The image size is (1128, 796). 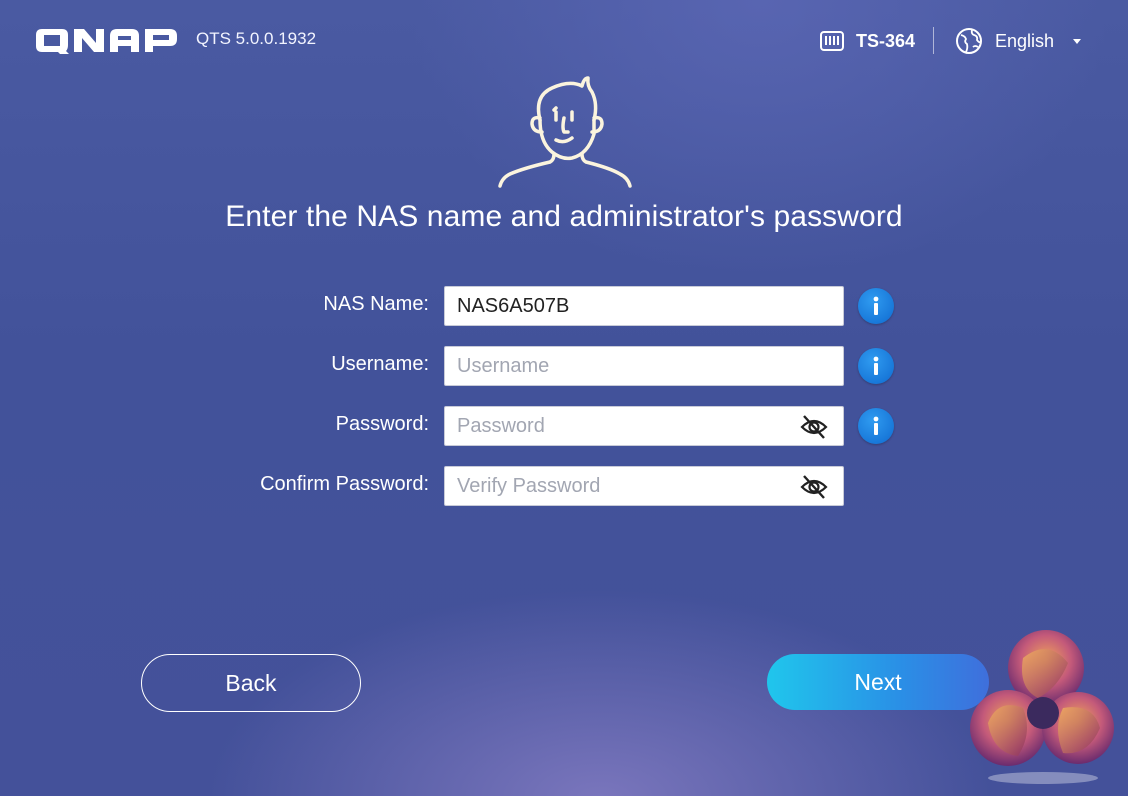 What do you see at coordinates (616, 426) in the screenshot?
I see `password-input` at bounding box center [616, 426].